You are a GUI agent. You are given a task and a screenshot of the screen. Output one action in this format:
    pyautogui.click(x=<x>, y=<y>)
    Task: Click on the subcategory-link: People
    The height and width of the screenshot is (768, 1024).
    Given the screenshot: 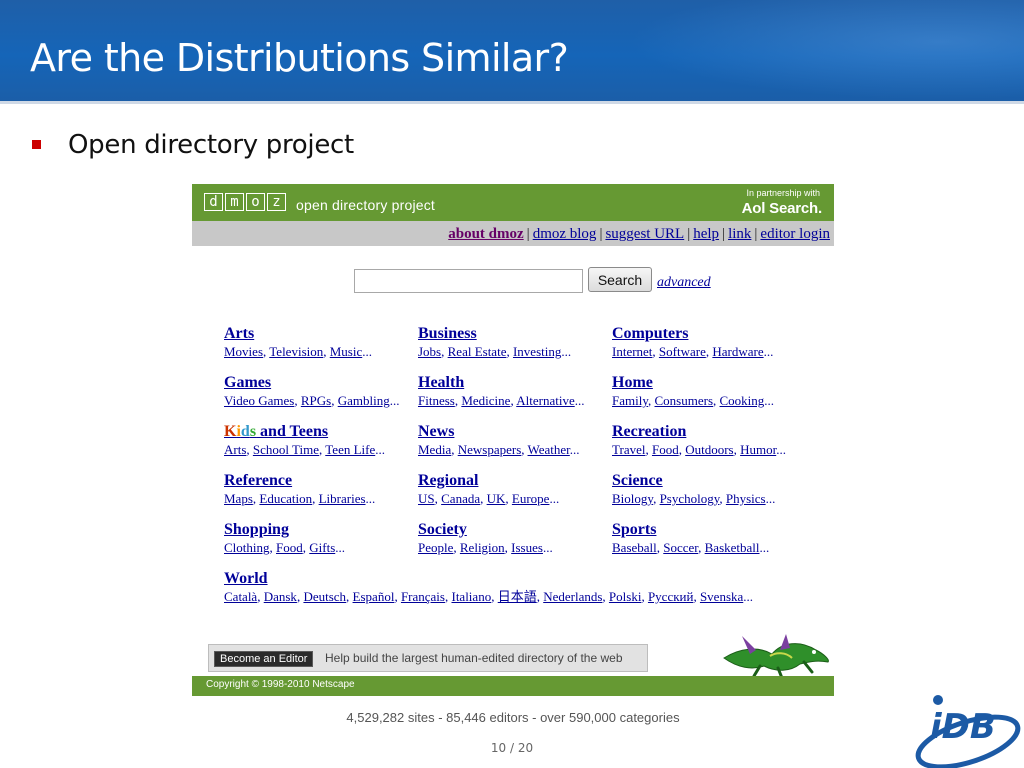 What is the action you would take?
    pyautogui.click(x=435, y=547)
    